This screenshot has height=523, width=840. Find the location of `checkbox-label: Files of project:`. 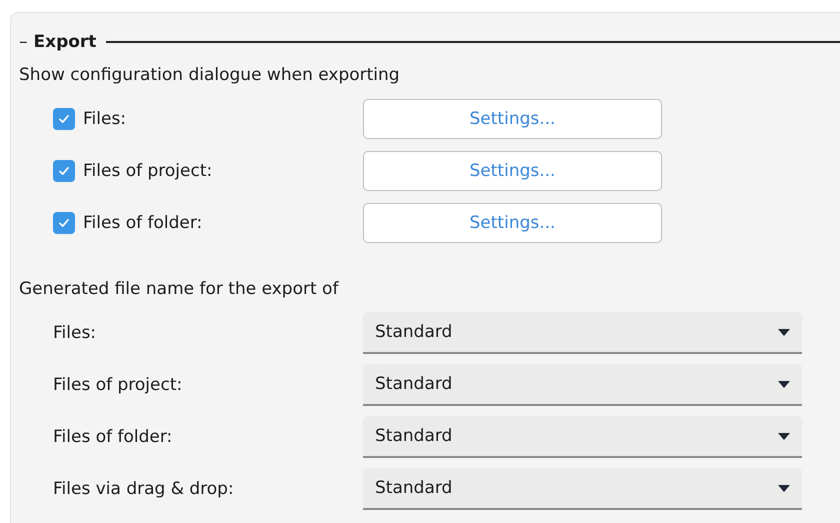

checkbox-label: Files of project: is located at coordinates (147, 171).